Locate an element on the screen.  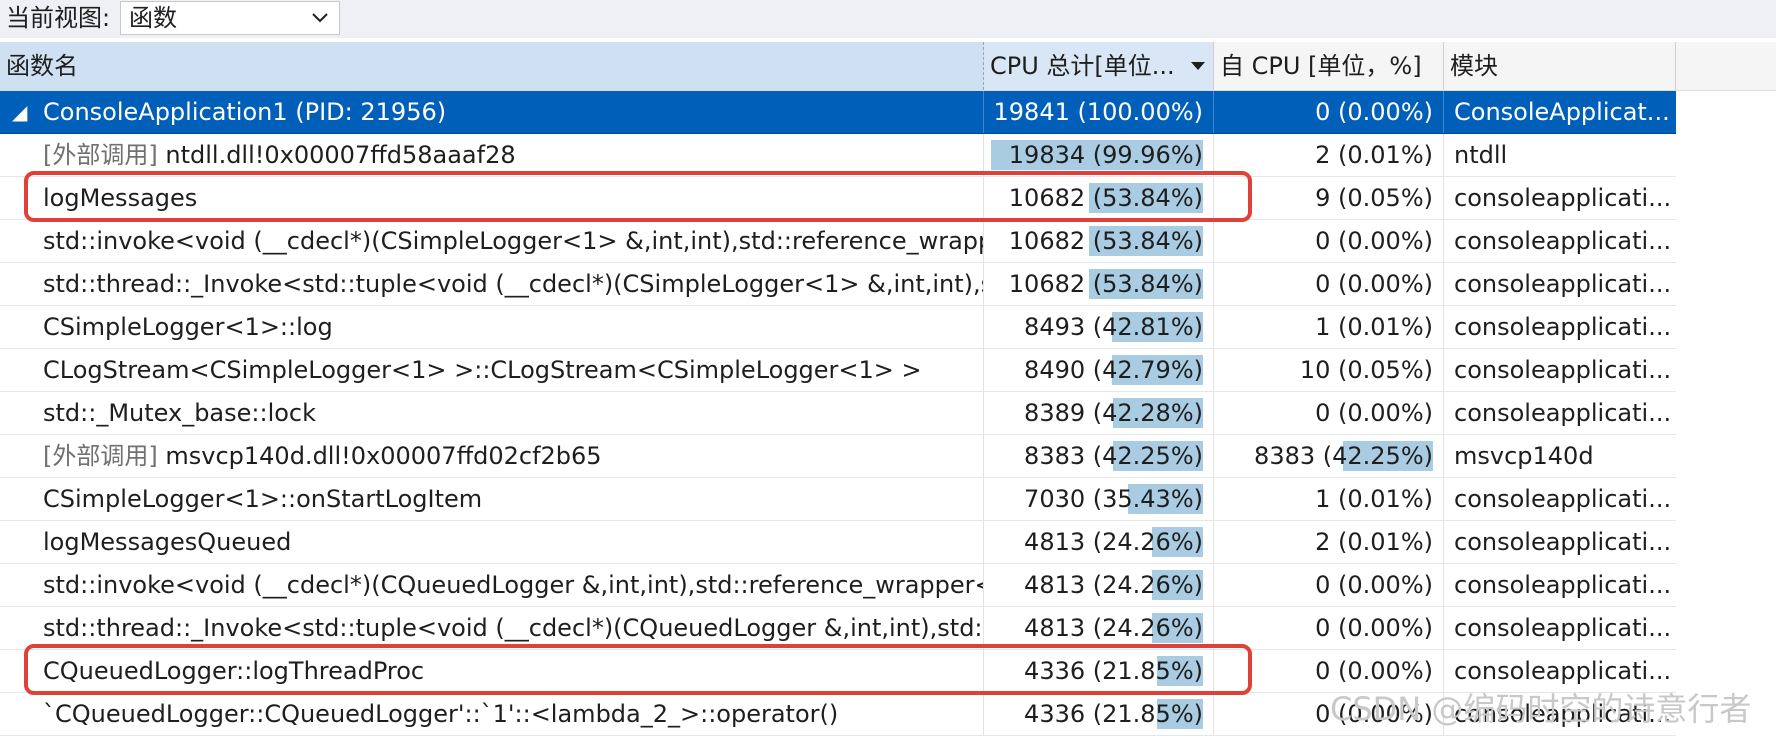
self-cpu-cell-value: 8383 (42.25%) is located at coordinates (1343, 456).